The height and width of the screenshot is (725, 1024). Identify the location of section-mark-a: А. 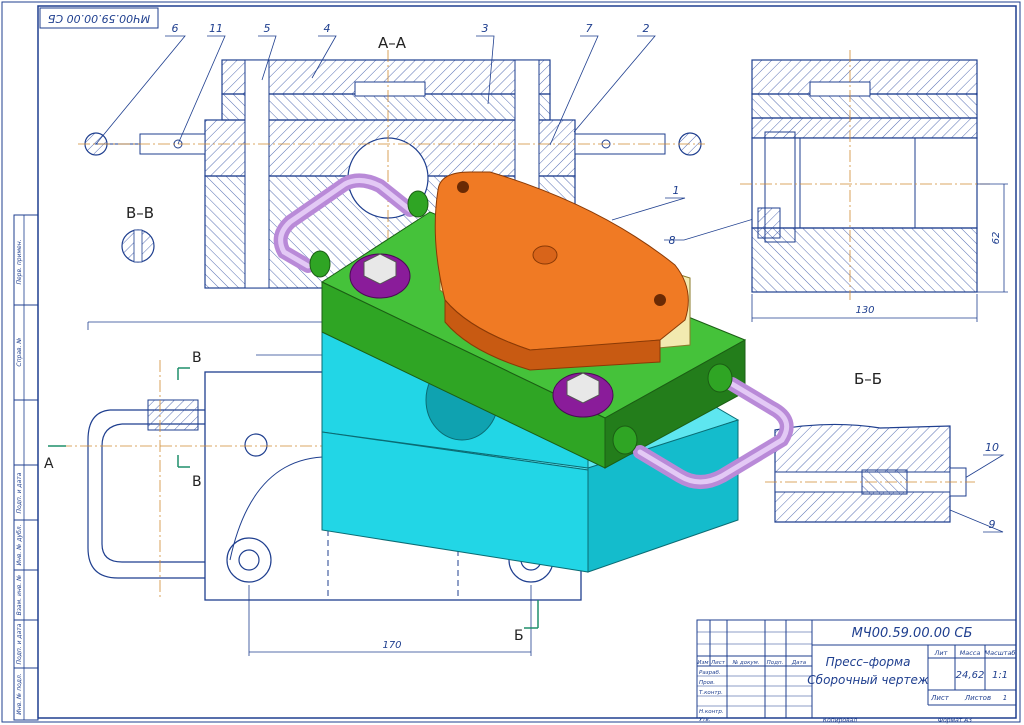
(49, 464).